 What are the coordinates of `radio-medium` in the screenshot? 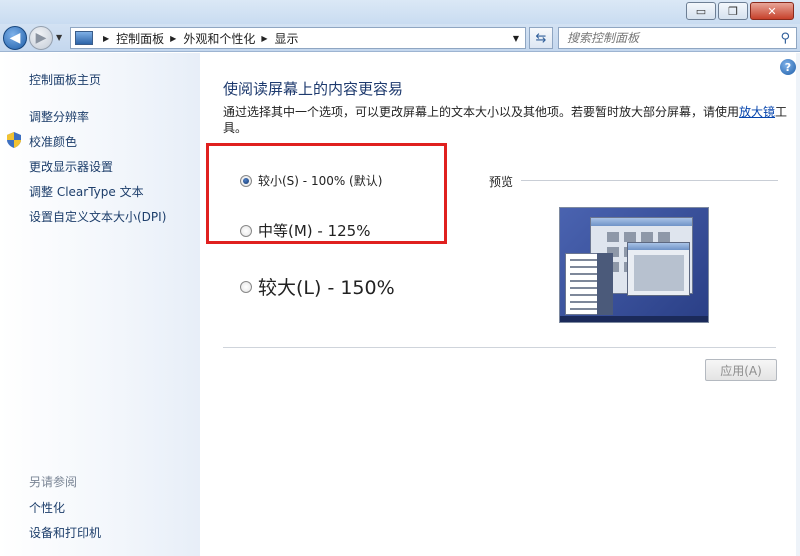 It's located at (246, 230).